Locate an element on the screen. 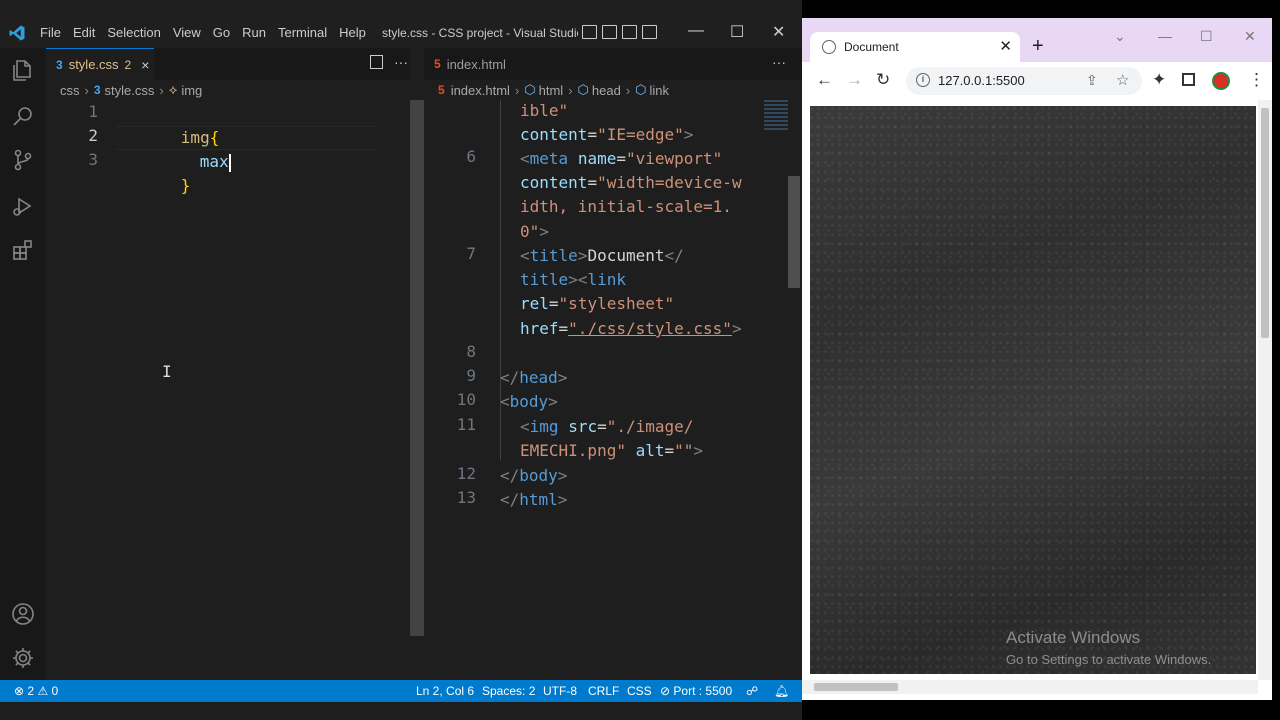  attr-name: href is located at coordinates (539, 328).